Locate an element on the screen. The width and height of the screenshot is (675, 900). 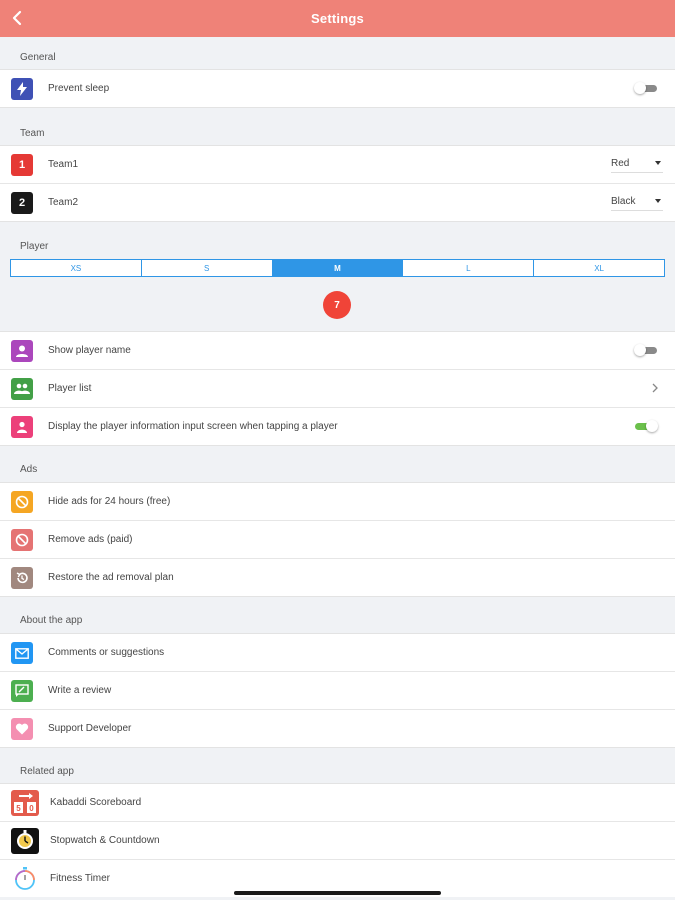
svg-text: 0 is located at coordinates (31, 808).